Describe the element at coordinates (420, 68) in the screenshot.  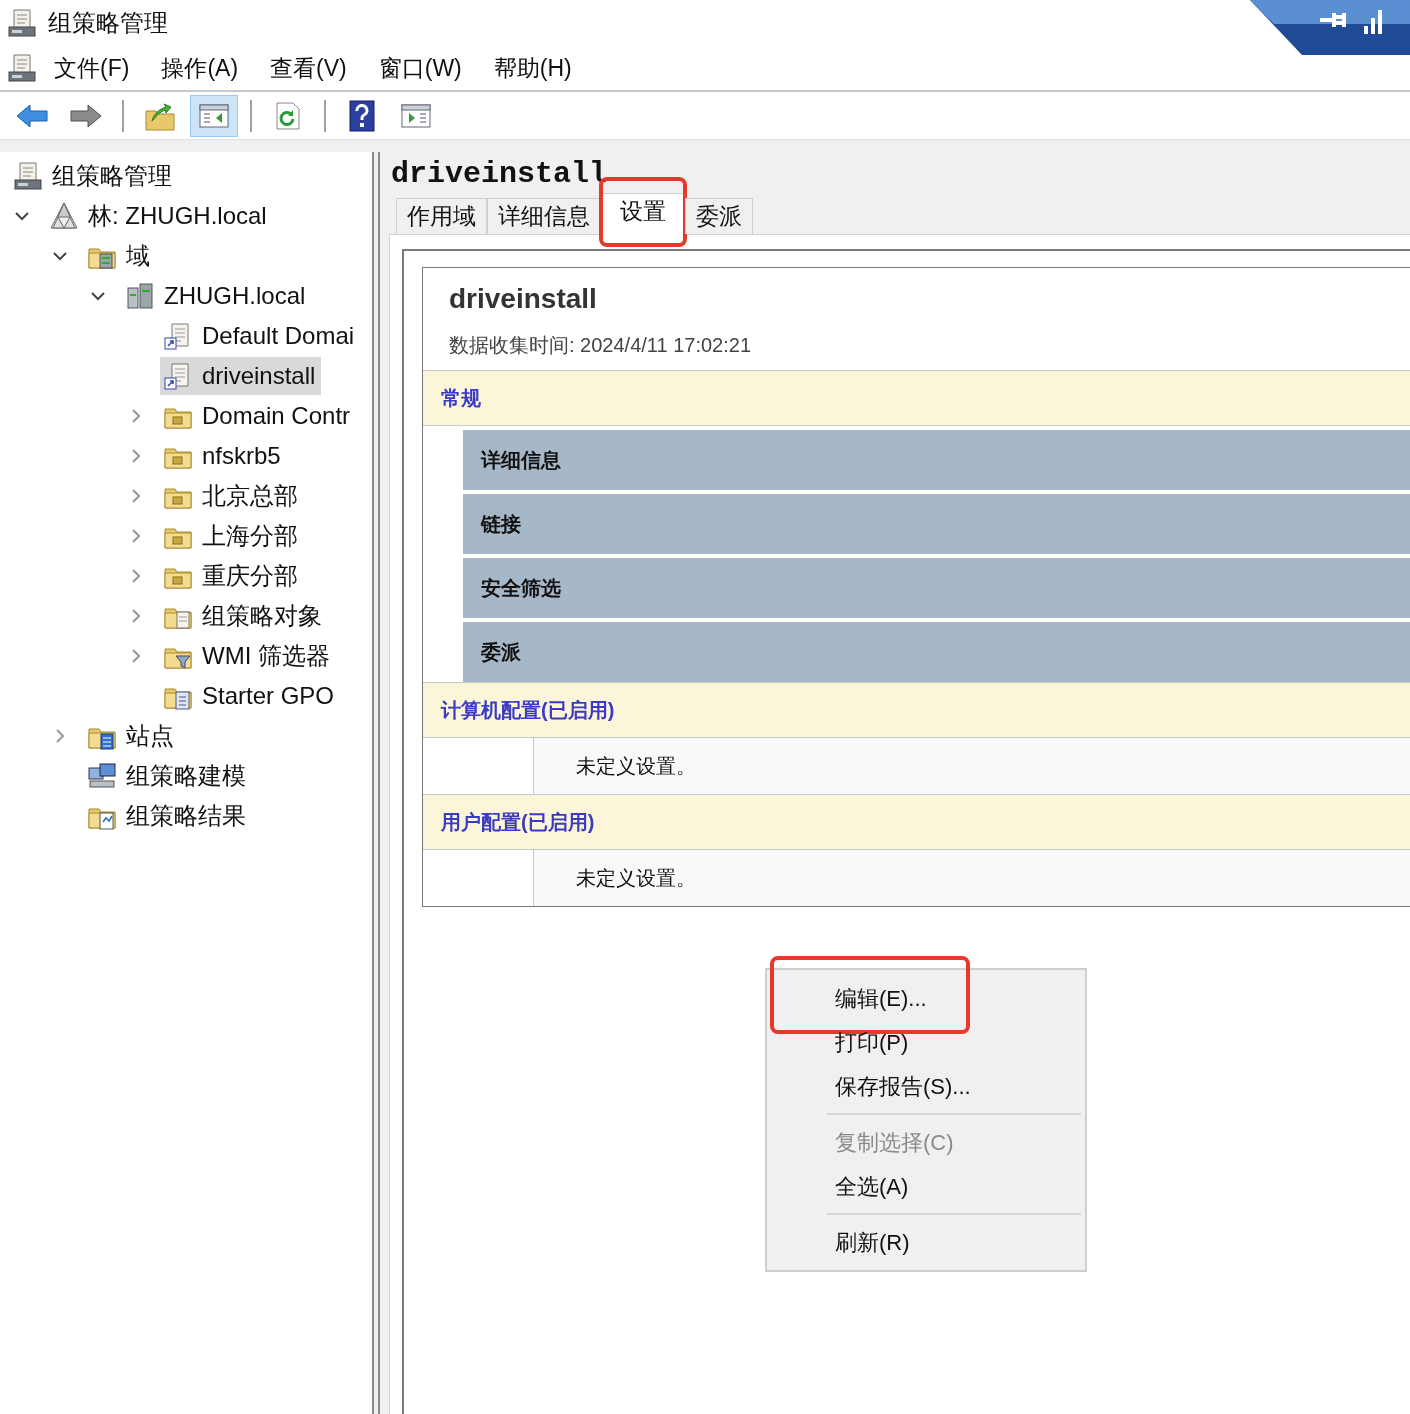
I see `menu-item: 窗口(W)` at that location.